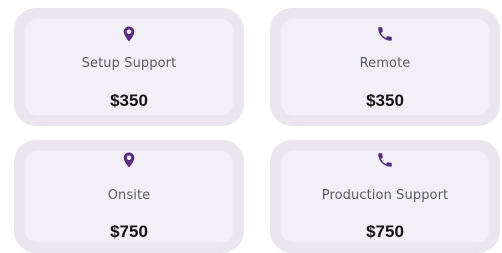 Image resolution: width=502 pixels, height=253 pixels. What do you see at coordinates (129, 63) in the screenshot?
I see `card-label: Setup Support` at bounding box center [129, 63].